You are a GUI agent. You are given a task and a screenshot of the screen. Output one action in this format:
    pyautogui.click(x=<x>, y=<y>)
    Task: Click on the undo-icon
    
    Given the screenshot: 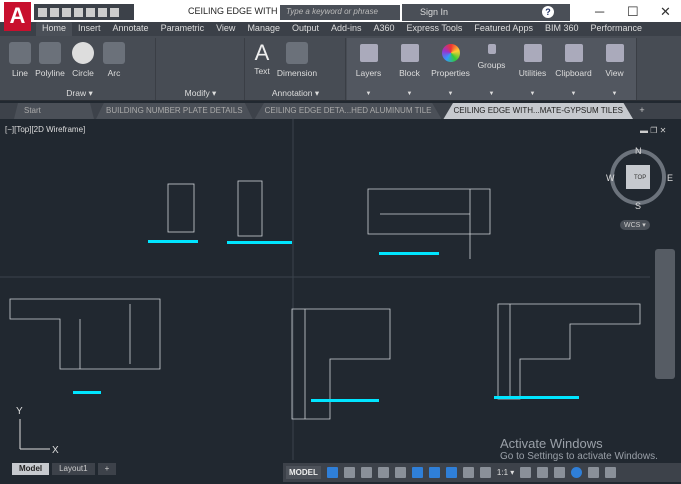 What is the action you would take?
    pyautogui.click(x=102, y=12)
    